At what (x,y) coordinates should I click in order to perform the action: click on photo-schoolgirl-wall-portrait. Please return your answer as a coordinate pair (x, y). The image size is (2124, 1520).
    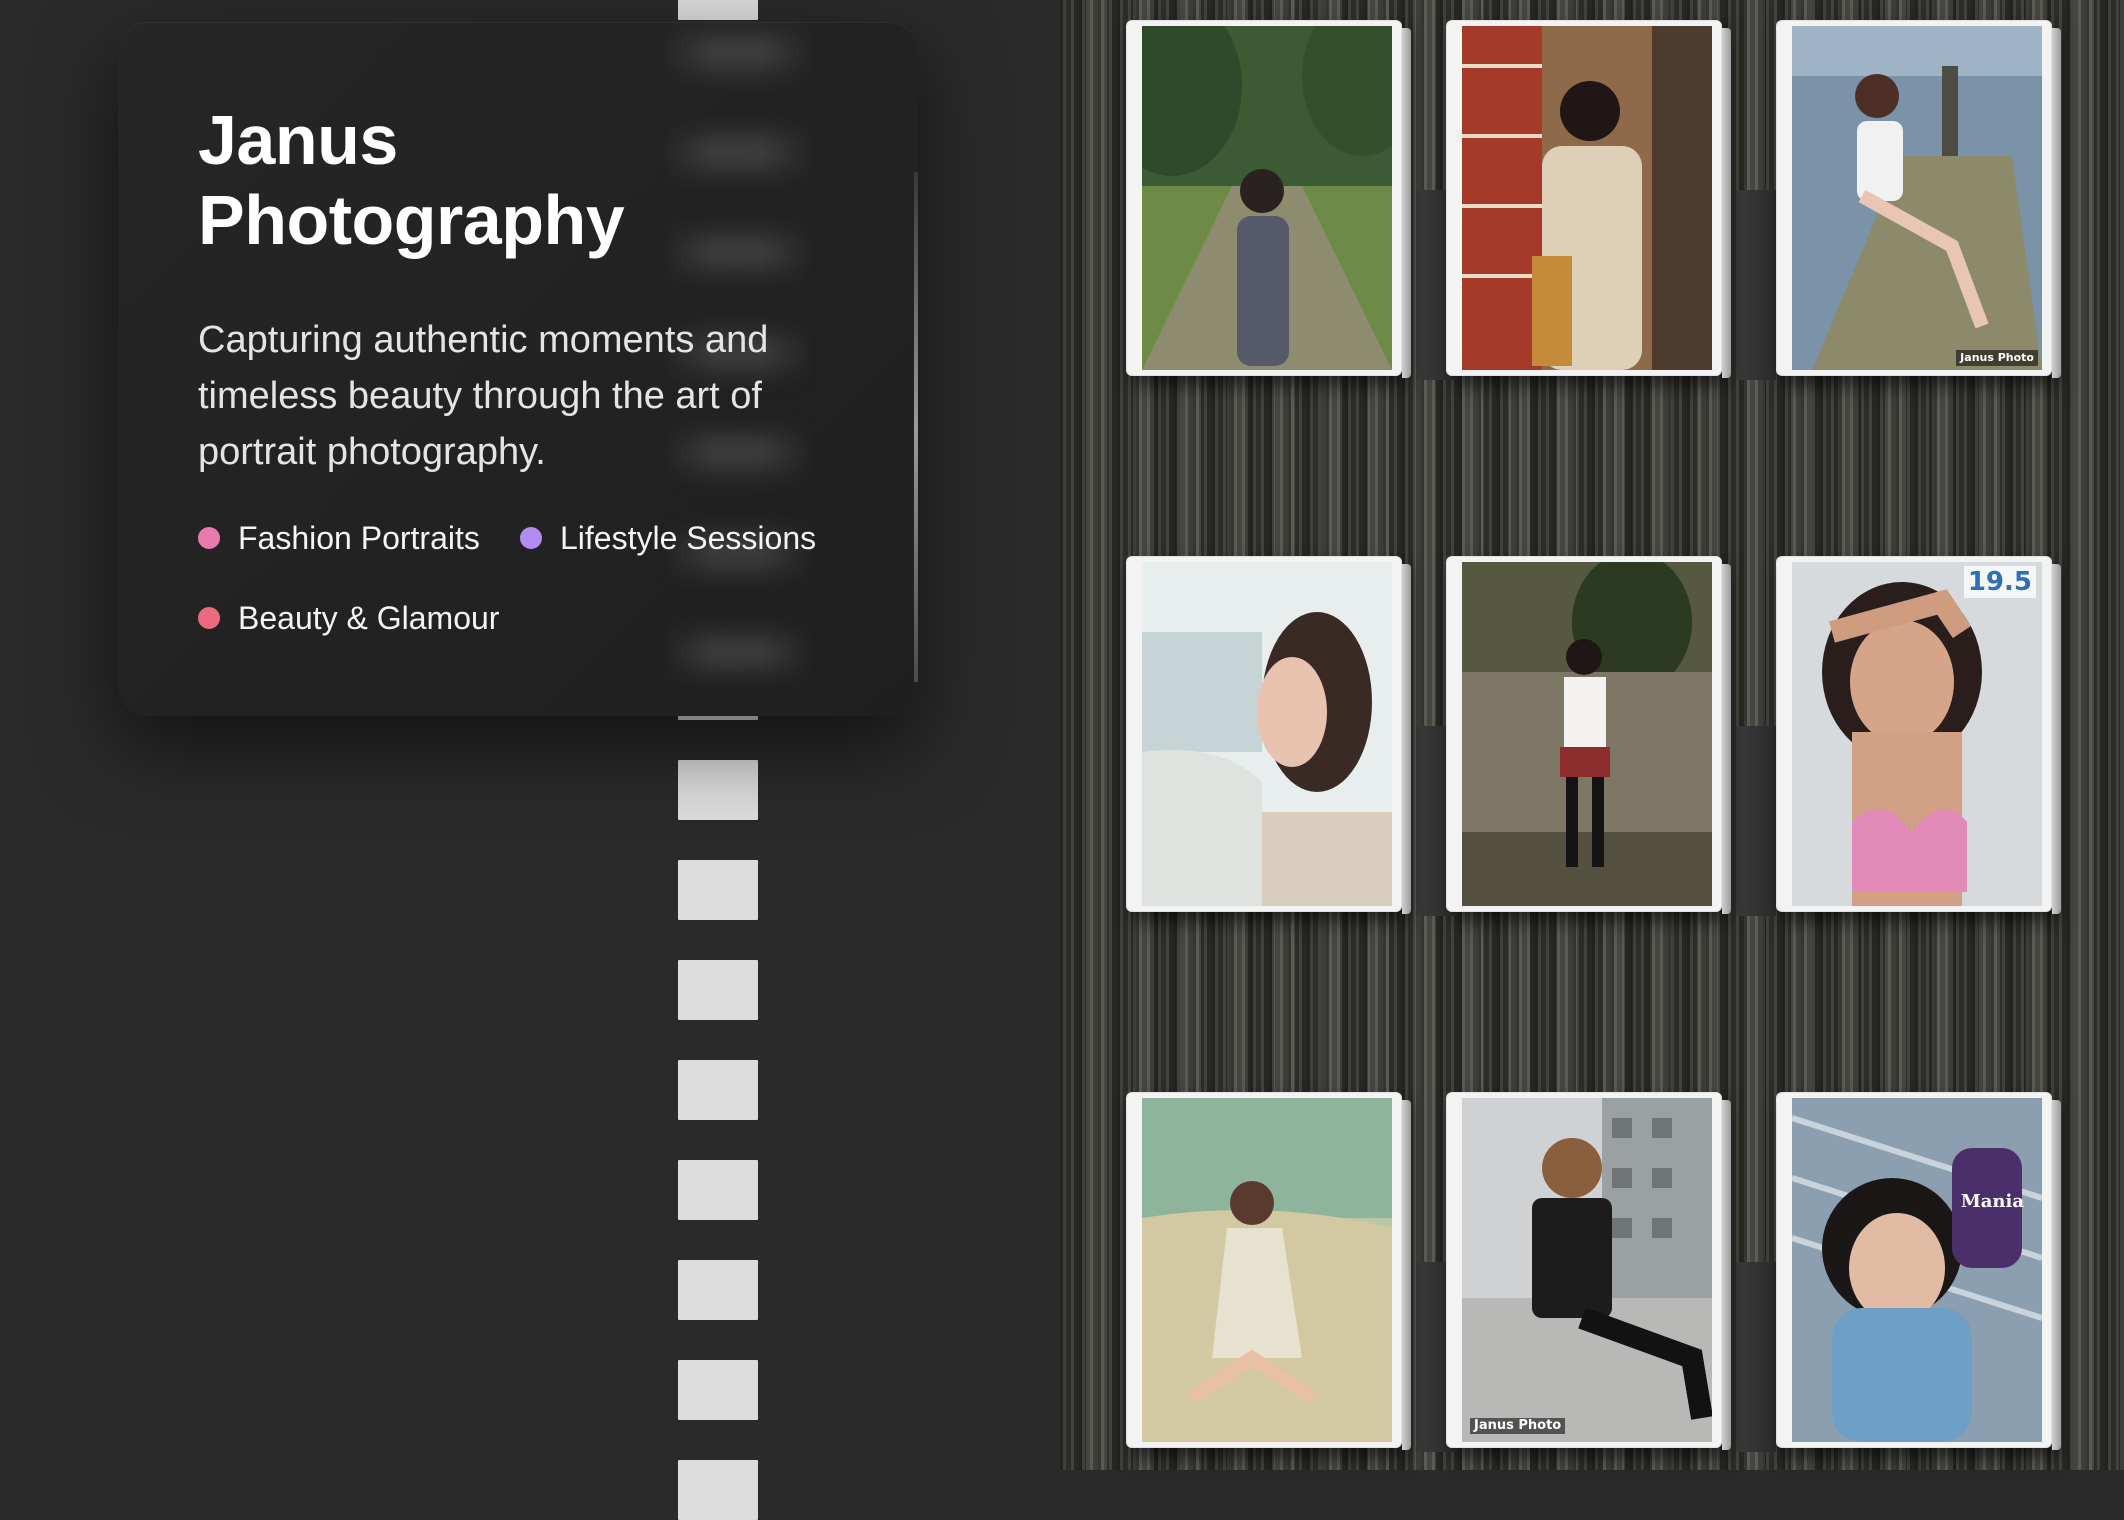
    Looking at the image, I should click on (1588, 735).